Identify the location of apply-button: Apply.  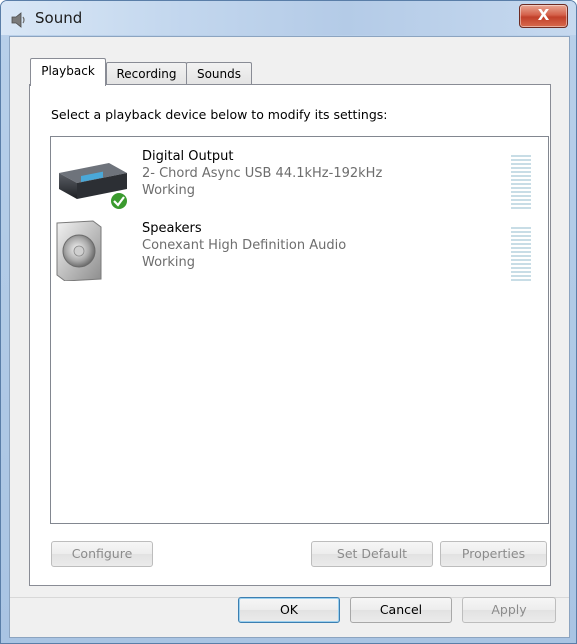
(509, 610).